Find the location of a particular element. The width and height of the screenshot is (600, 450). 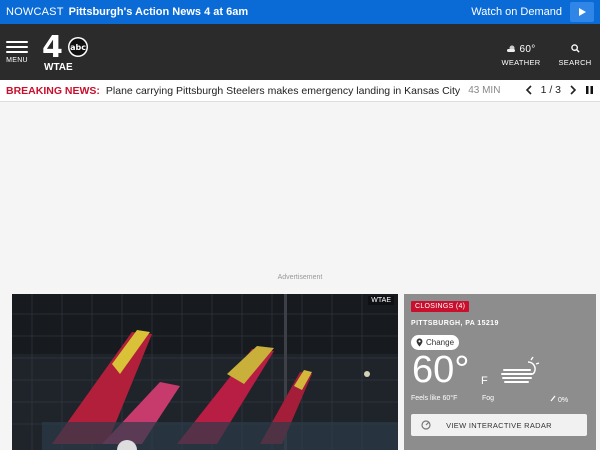

temp-unit: F is located at coordinates (484, 381).